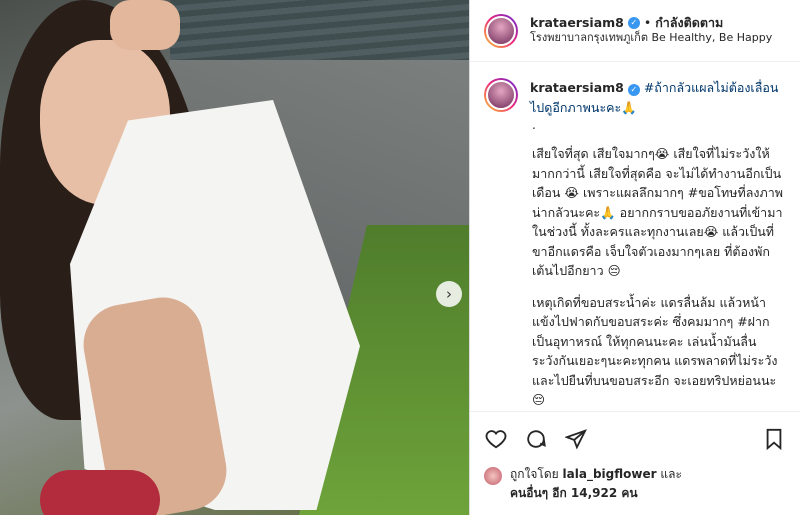 This screenshot has height=515, width=800. I want to click on action-bar, so click(635, 438).